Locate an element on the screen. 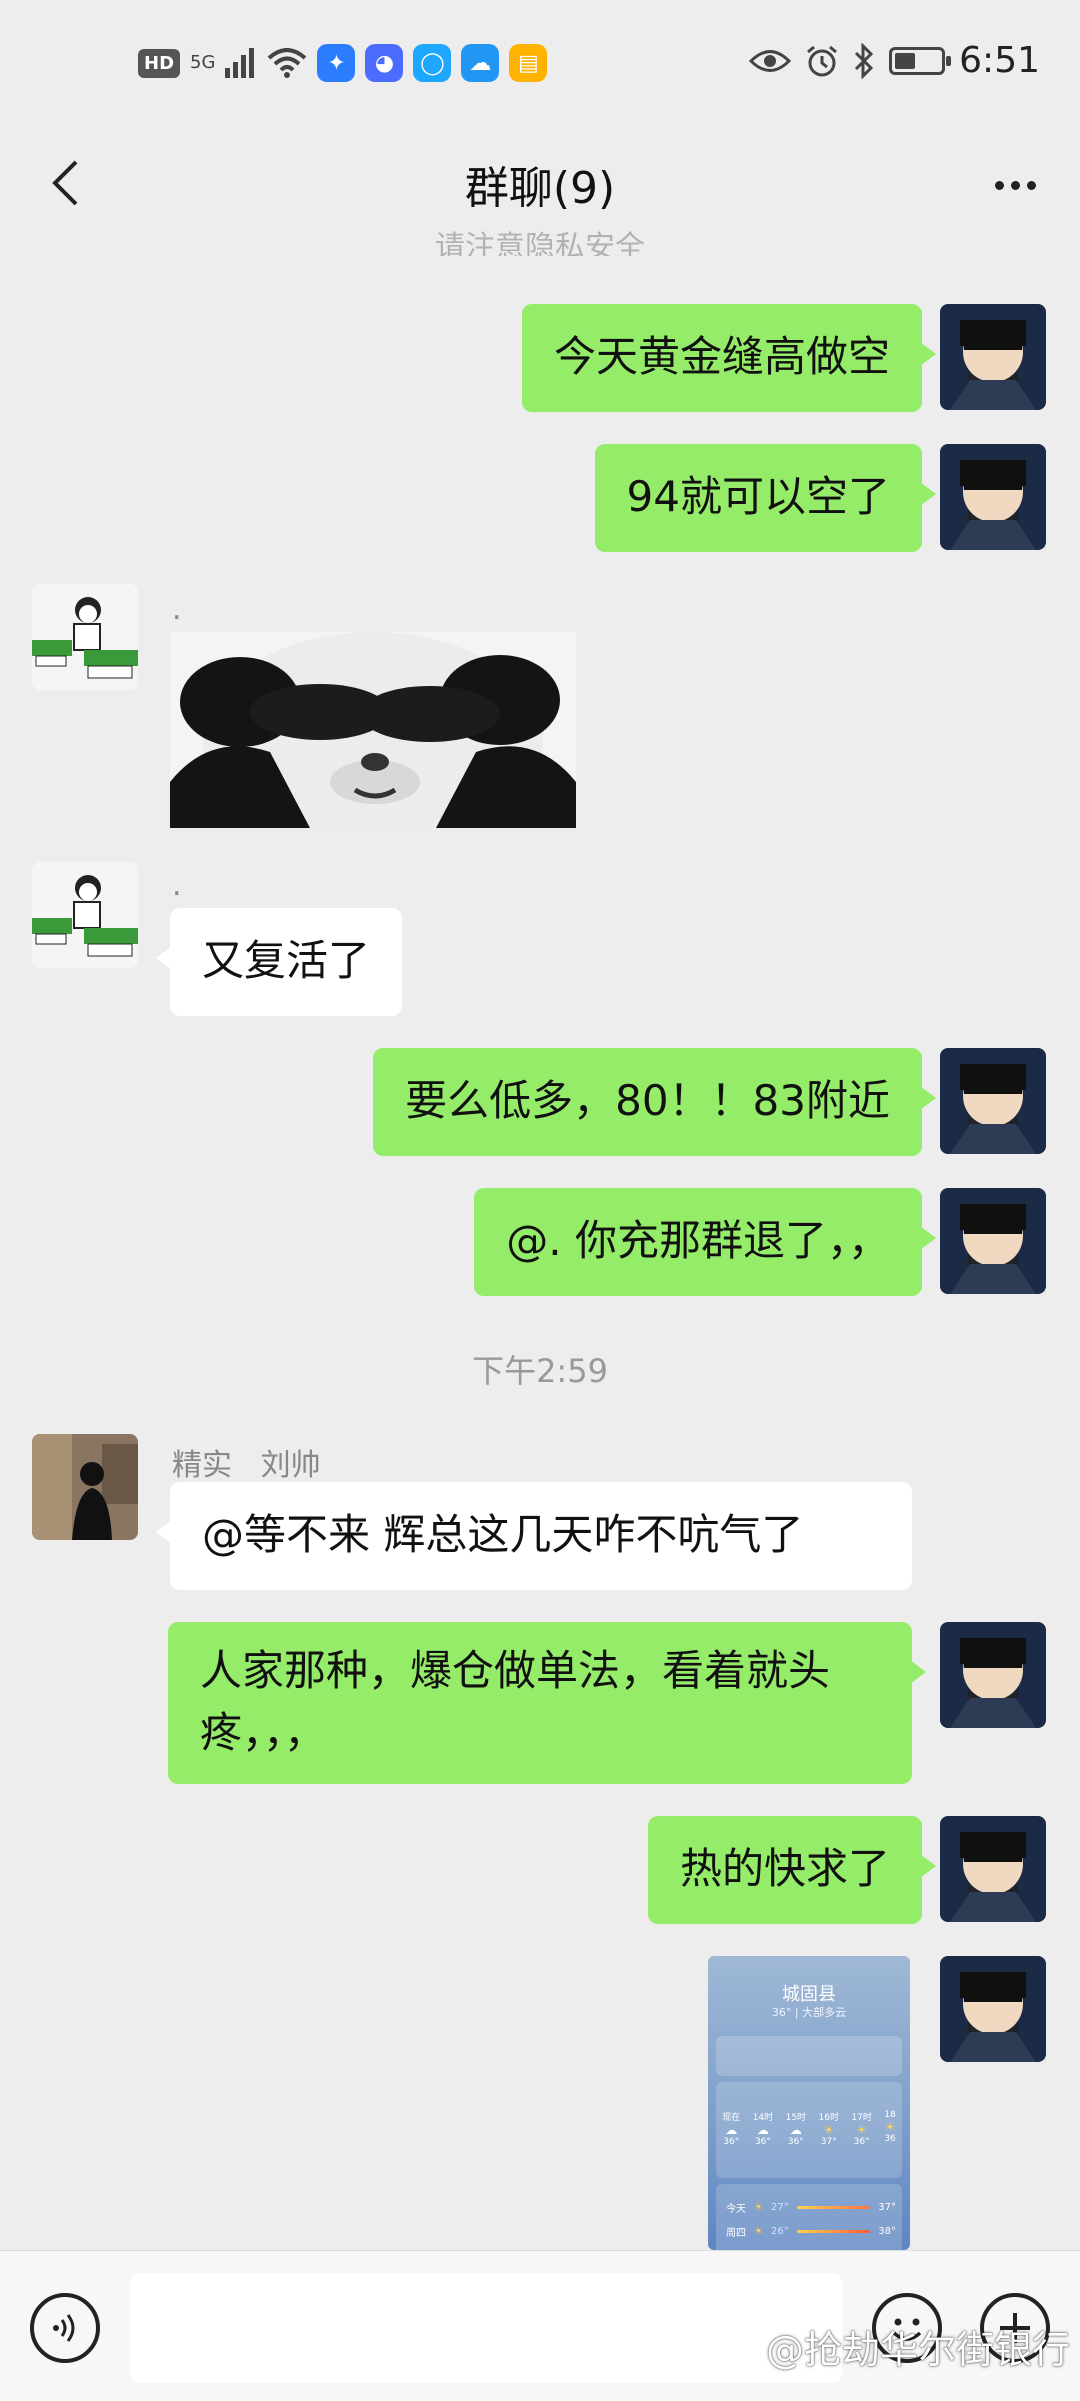 This screenshot has height=2401, width=1080. weather-card is located at coordinates (809, 2056).